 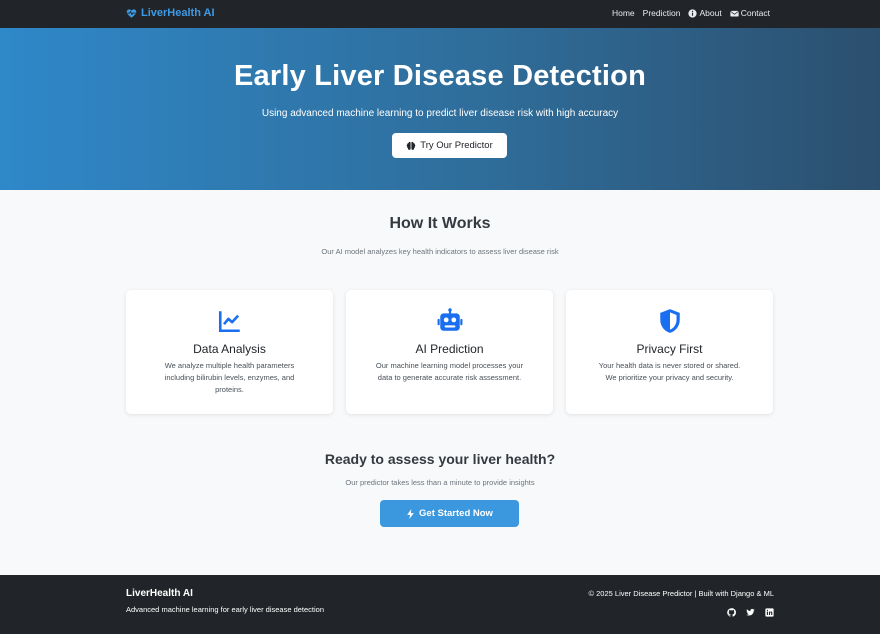 What do you see at coordinates (440, 76) in the screenshot?
I see `hero-title: Early Liver Disease Detection` at bounding box center [440, 76].